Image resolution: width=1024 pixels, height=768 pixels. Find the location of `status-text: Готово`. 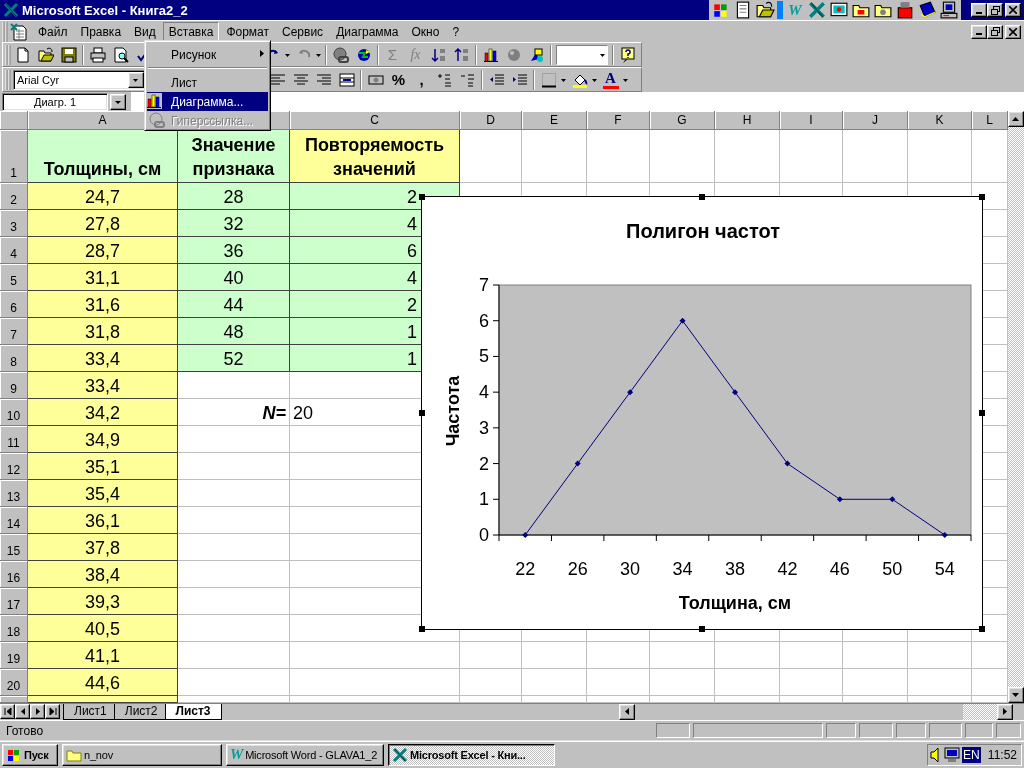

status-text: Готово is located at coordinates (25, 730).